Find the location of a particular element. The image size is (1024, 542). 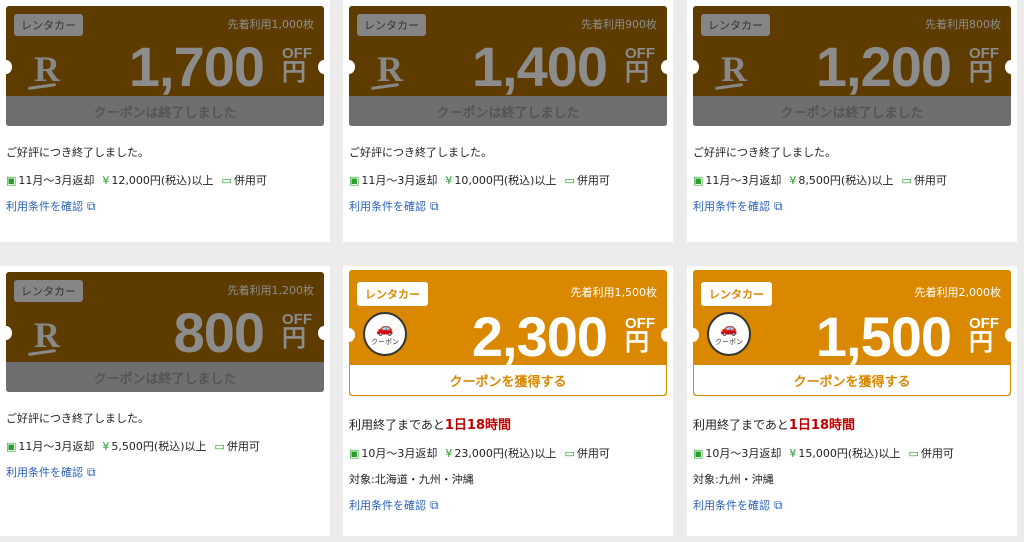

usage-limit: 先着利用1,000枚 is located at coordinates (271, 24).